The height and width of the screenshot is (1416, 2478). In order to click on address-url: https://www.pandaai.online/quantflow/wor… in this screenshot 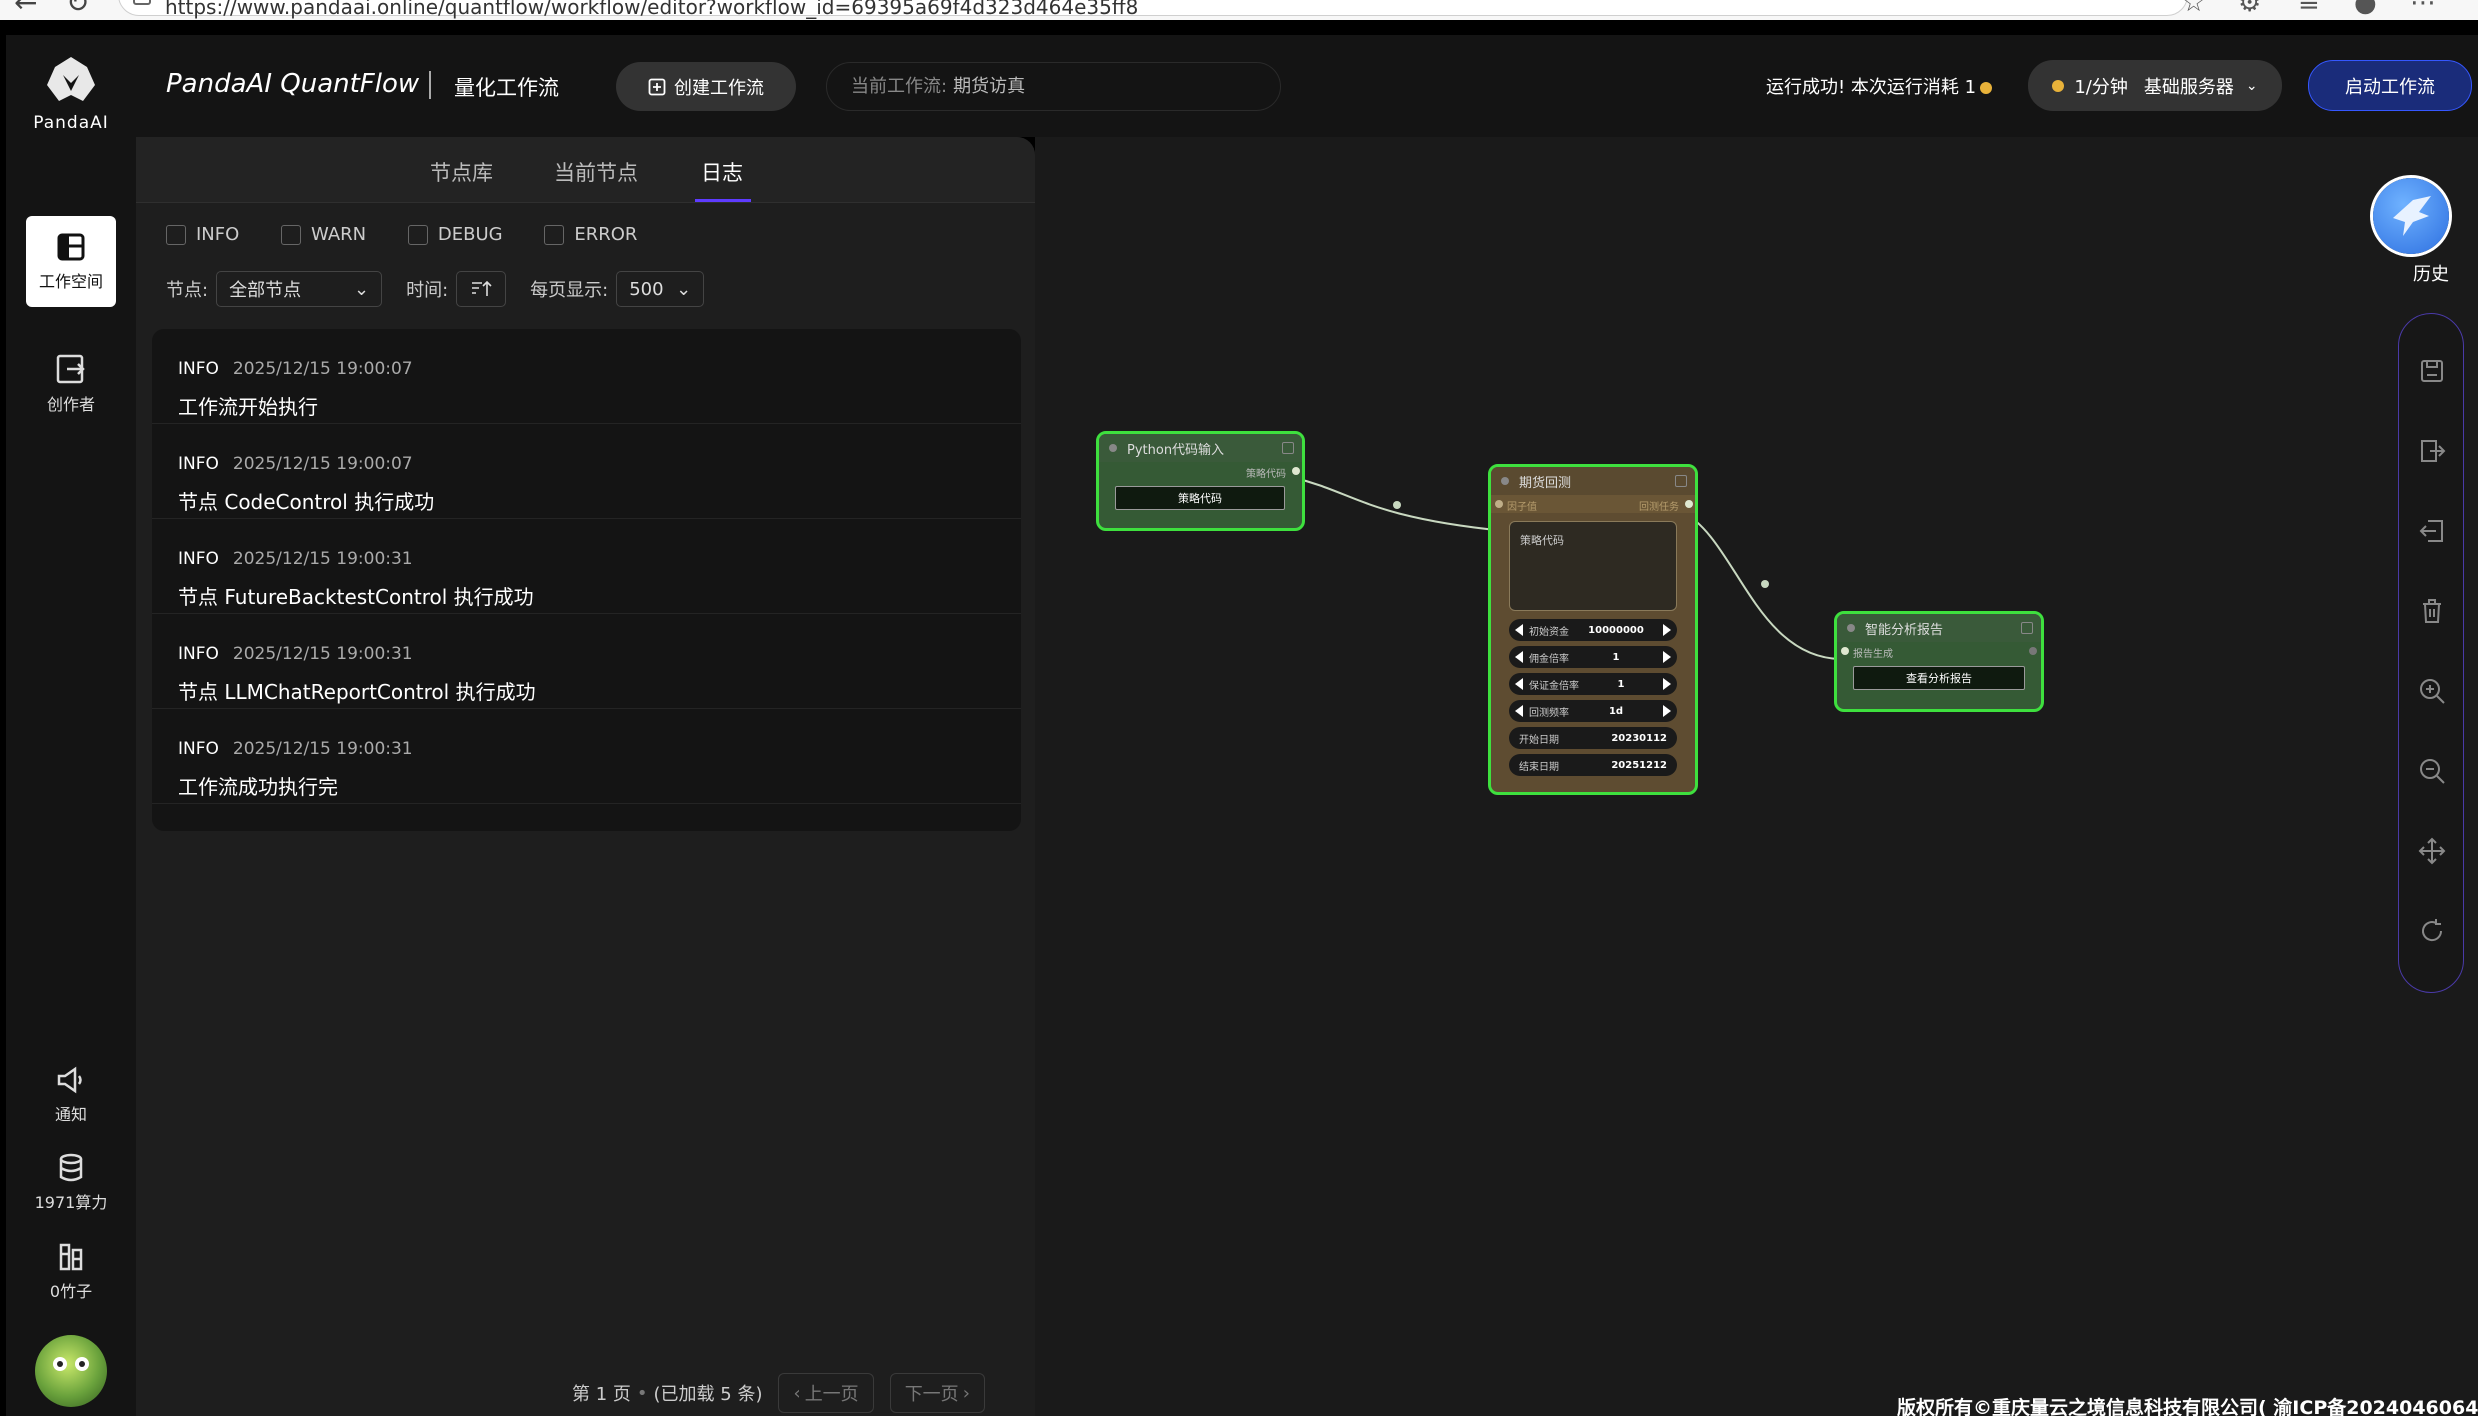, I will do `click(651, 9)`.